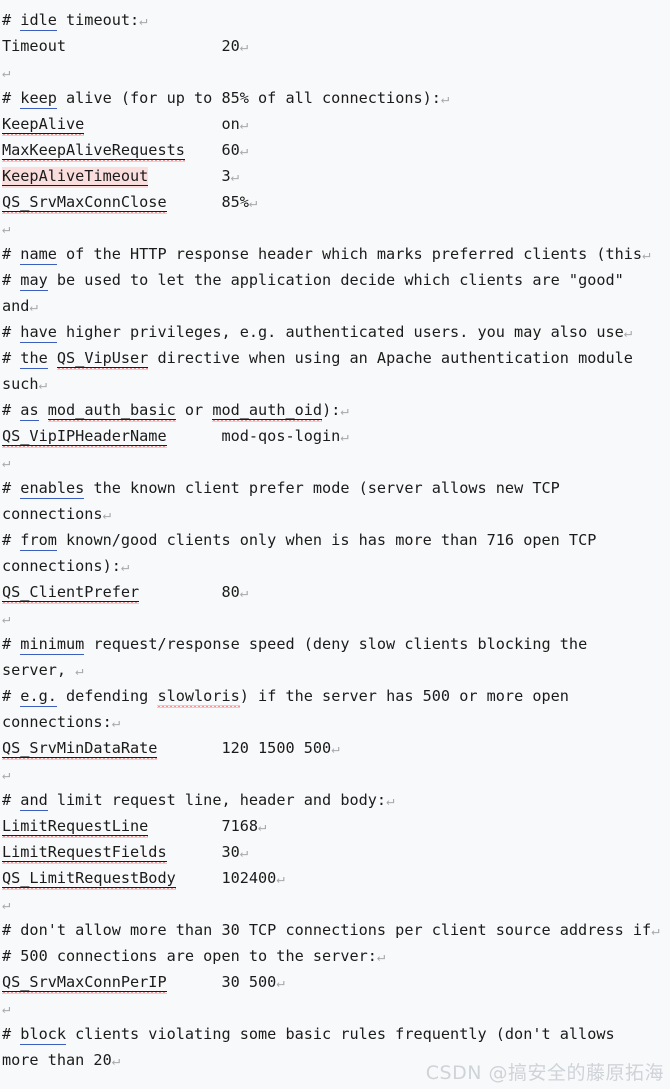 The width and height of the screenshot is (670, 1089). I want to click on directive-name-misspelled: QS_ClientPrefer, so click(71, 593).